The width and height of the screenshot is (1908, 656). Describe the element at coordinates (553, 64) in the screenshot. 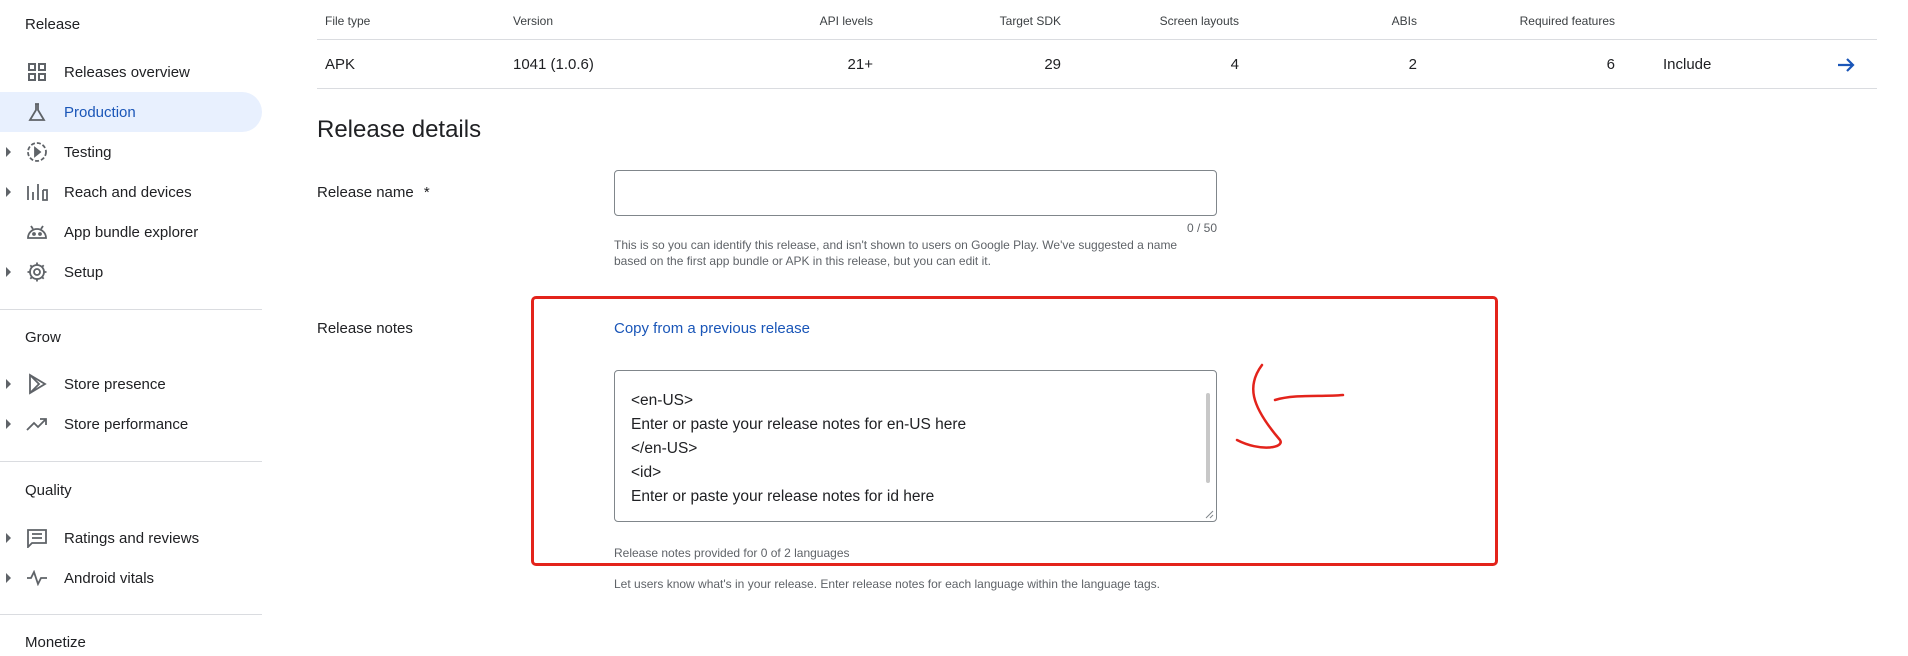

I see `cell-version: 1041 (1.0.6)` at that location.